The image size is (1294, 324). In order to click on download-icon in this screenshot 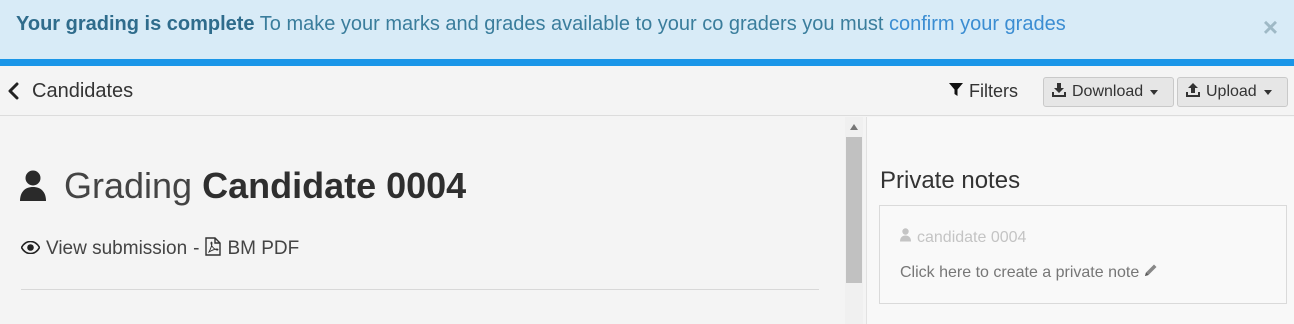, I will do `click(1062, 92)`.